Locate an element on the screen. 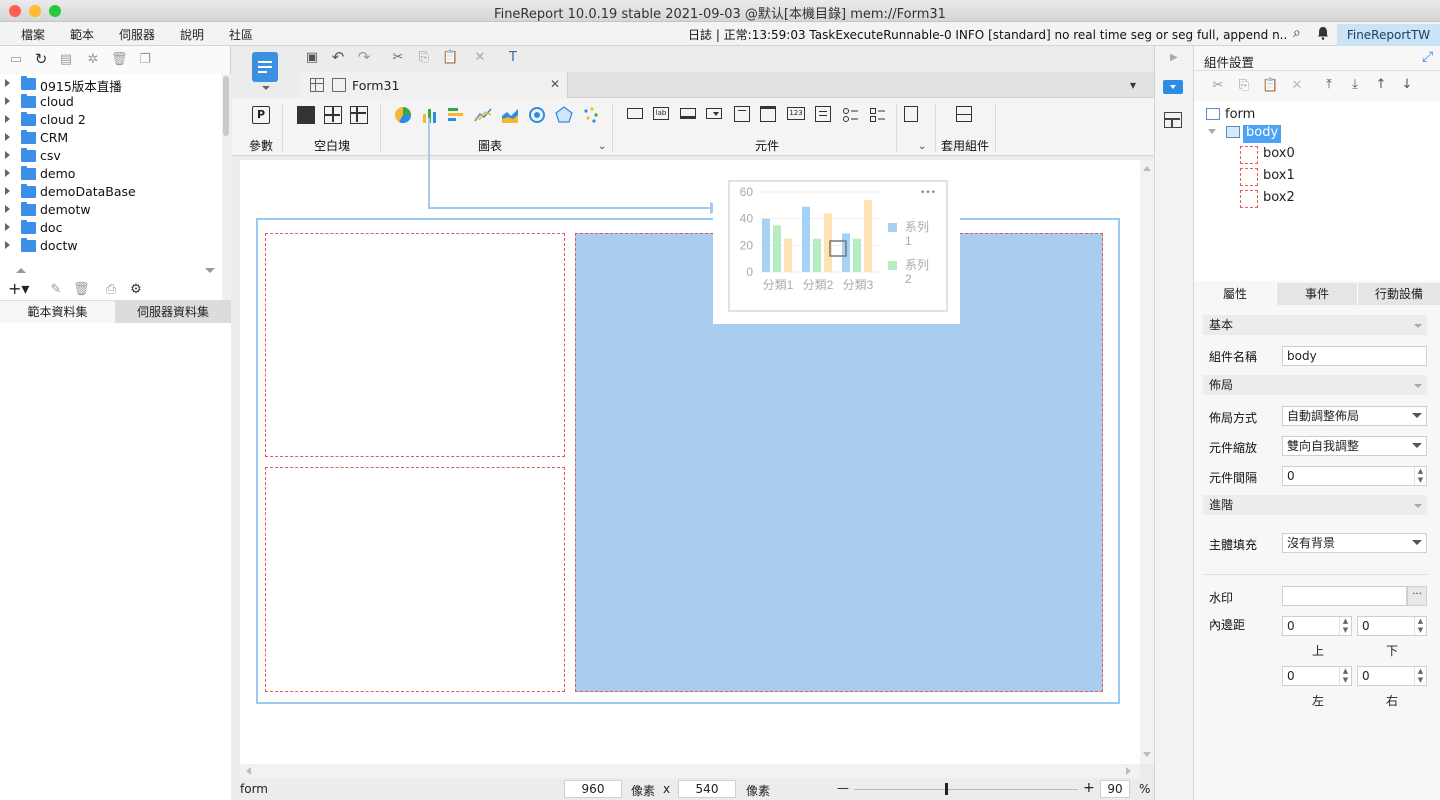  edit-icon: ✎ is located at coordinates (56, 290).